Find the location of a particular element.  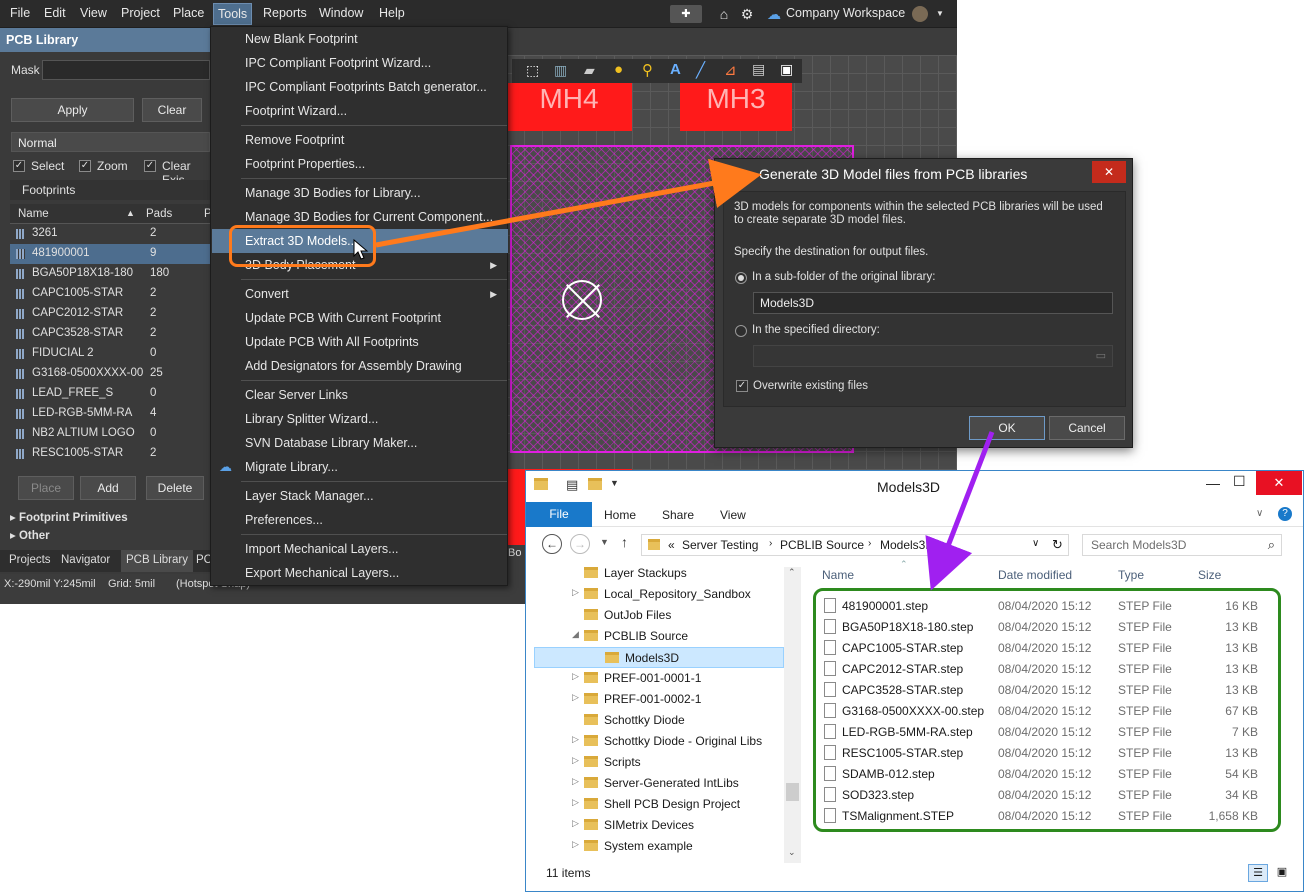

menu-item-remove-footprint: Remove Footprint is located at coordinates (294, 140).